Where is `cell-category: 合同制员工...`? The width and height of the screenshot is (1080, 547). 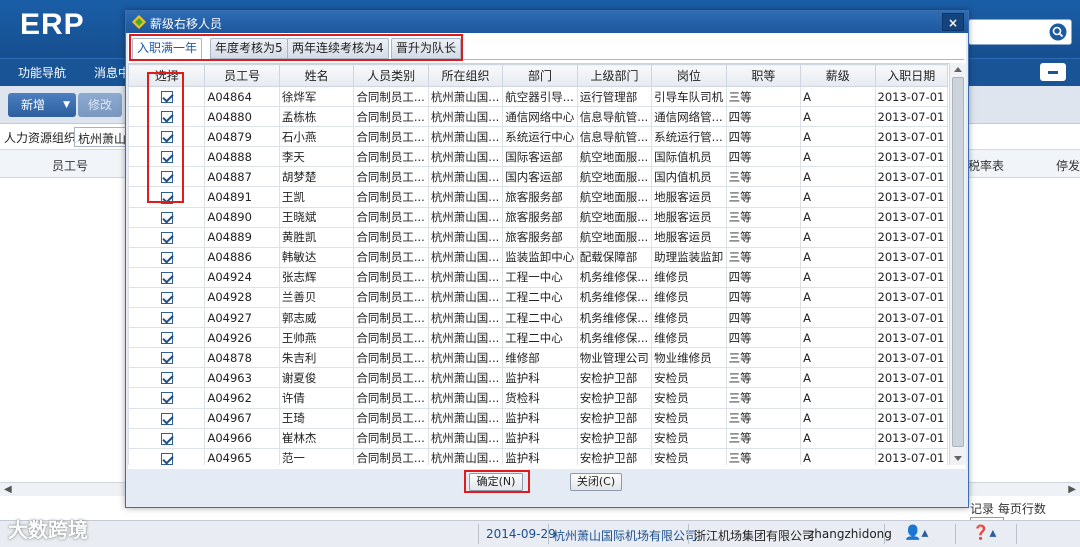
cell-category: 合同制员工... is located at coordinates (391, 217).